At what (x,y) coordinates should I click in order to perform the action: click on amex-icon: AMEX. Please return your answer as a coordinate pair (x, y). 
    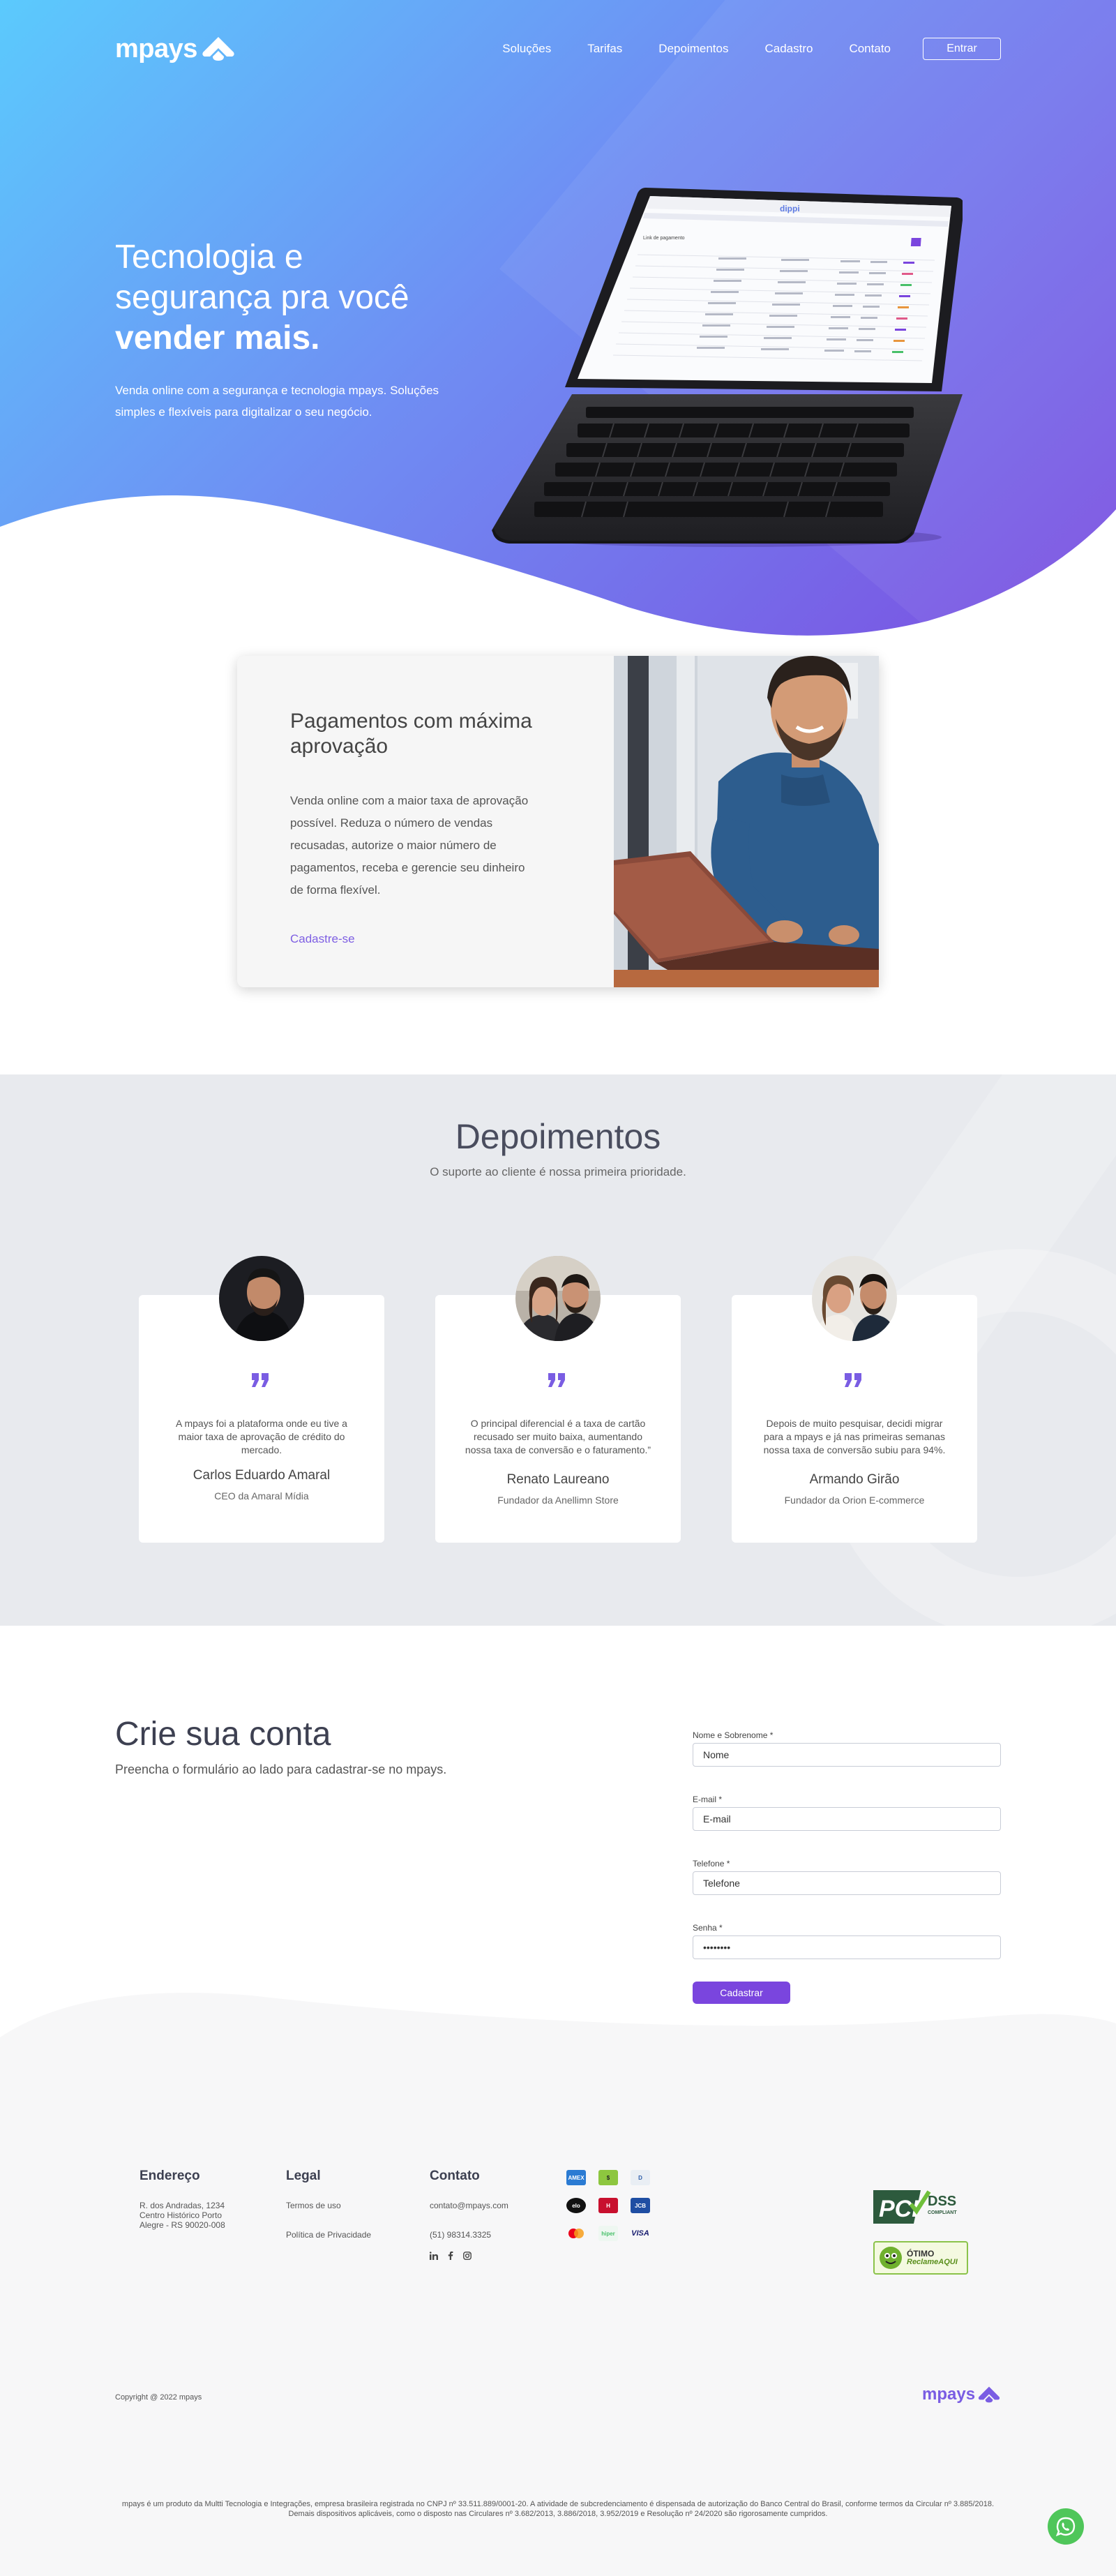
    Looking at the image, I should click on (576, 2177).